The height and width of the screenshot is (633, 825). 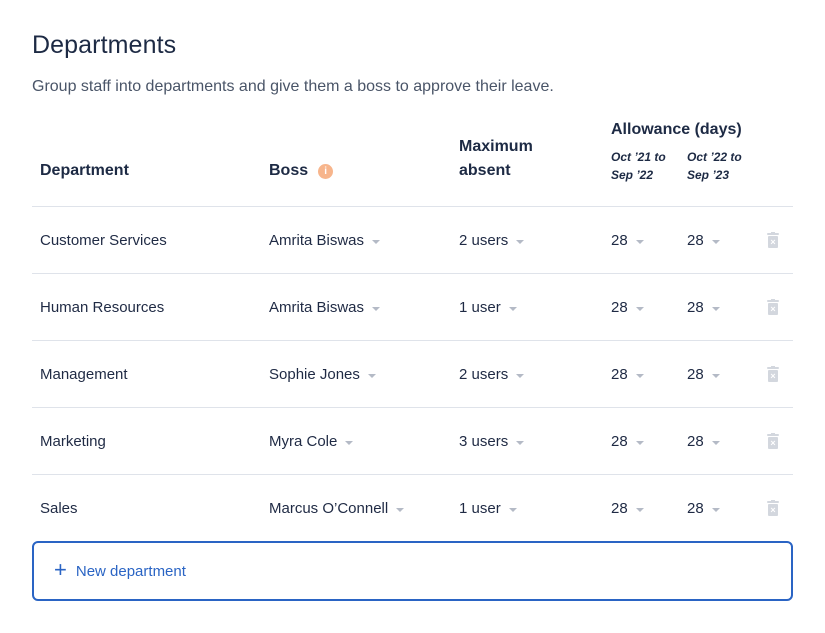 I want to click on boss-value: Sophie Jones, so click(x=314, y=374).